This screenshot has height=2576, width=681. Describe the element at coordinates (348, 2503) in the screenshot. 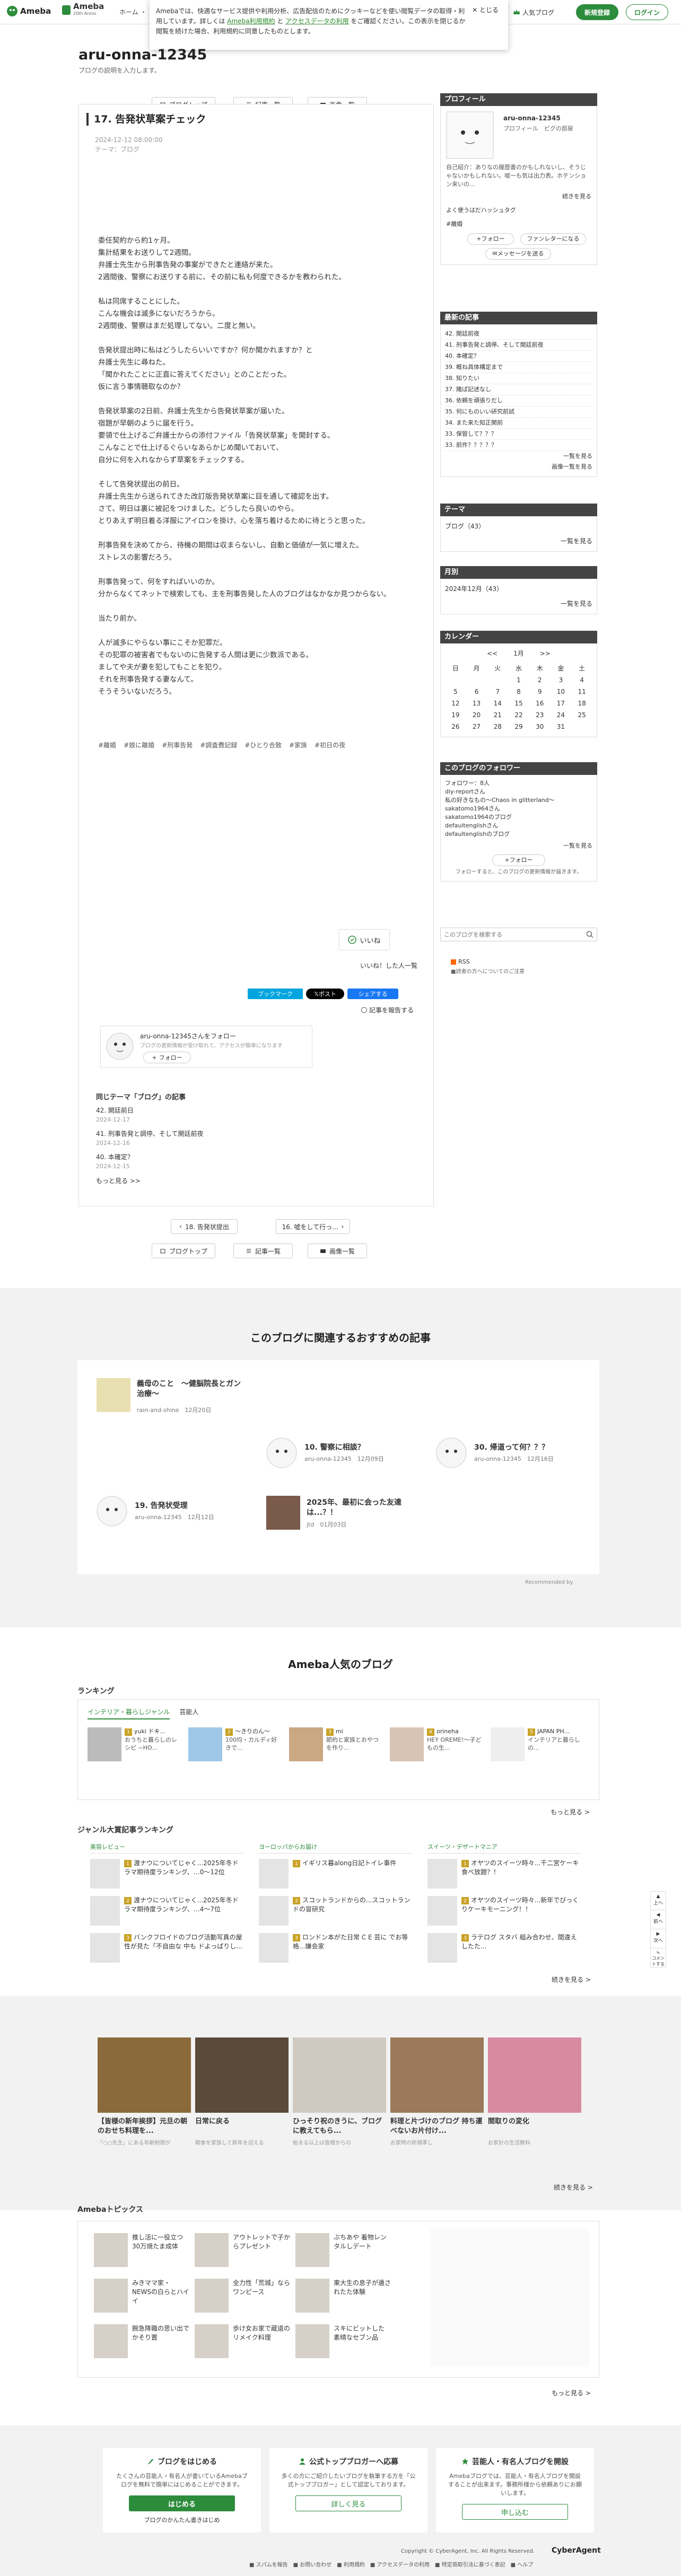

I see `footer-detail-button: 詳しく見る` at that location.